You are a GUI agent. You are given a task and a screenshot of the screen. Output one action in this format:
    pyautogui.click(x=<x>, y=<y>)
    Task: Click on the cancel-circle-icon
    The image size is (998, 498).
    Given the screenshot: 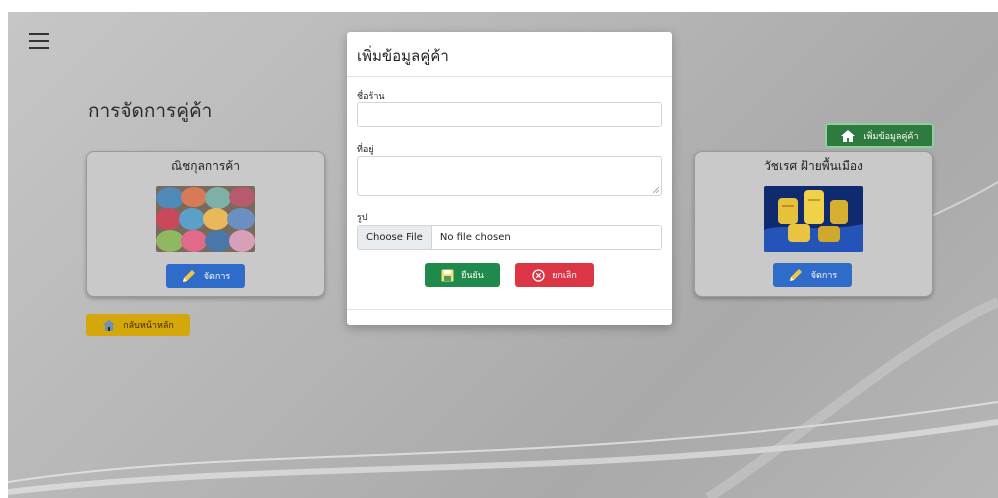 What is the action you would take?
    pyautogui.click(x=538, y=275)
    